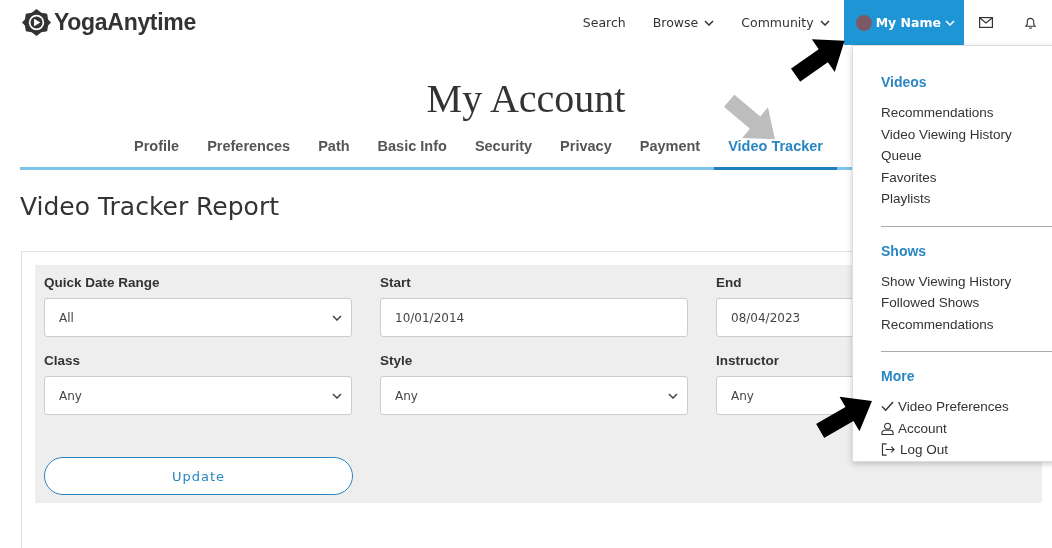 The height and width of the screenshot is (548, 1052). What do you see at coordinates (395, 282) in the screenshot?
I see `field-label: Start` at bounding box center [395, 282].